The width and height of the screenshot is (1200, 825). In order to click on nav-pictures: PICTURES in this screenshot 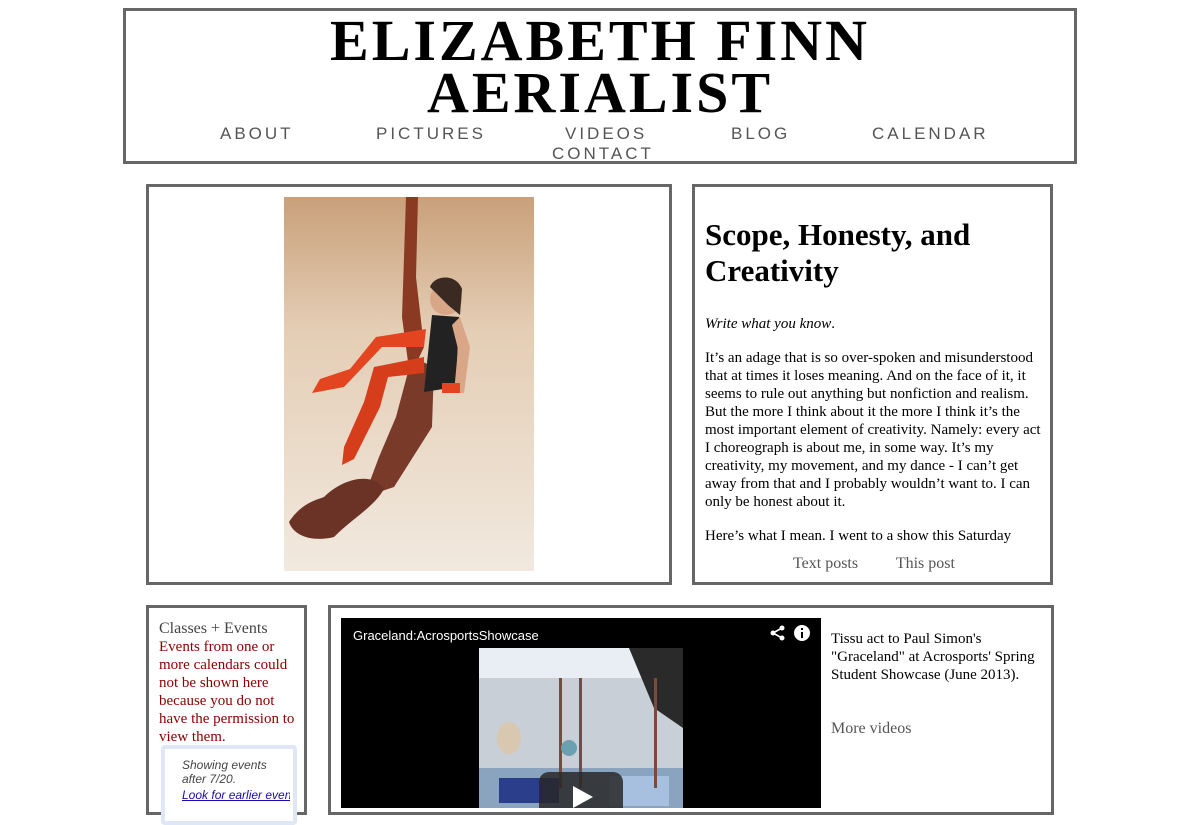, I will do `click(431, 134)`.